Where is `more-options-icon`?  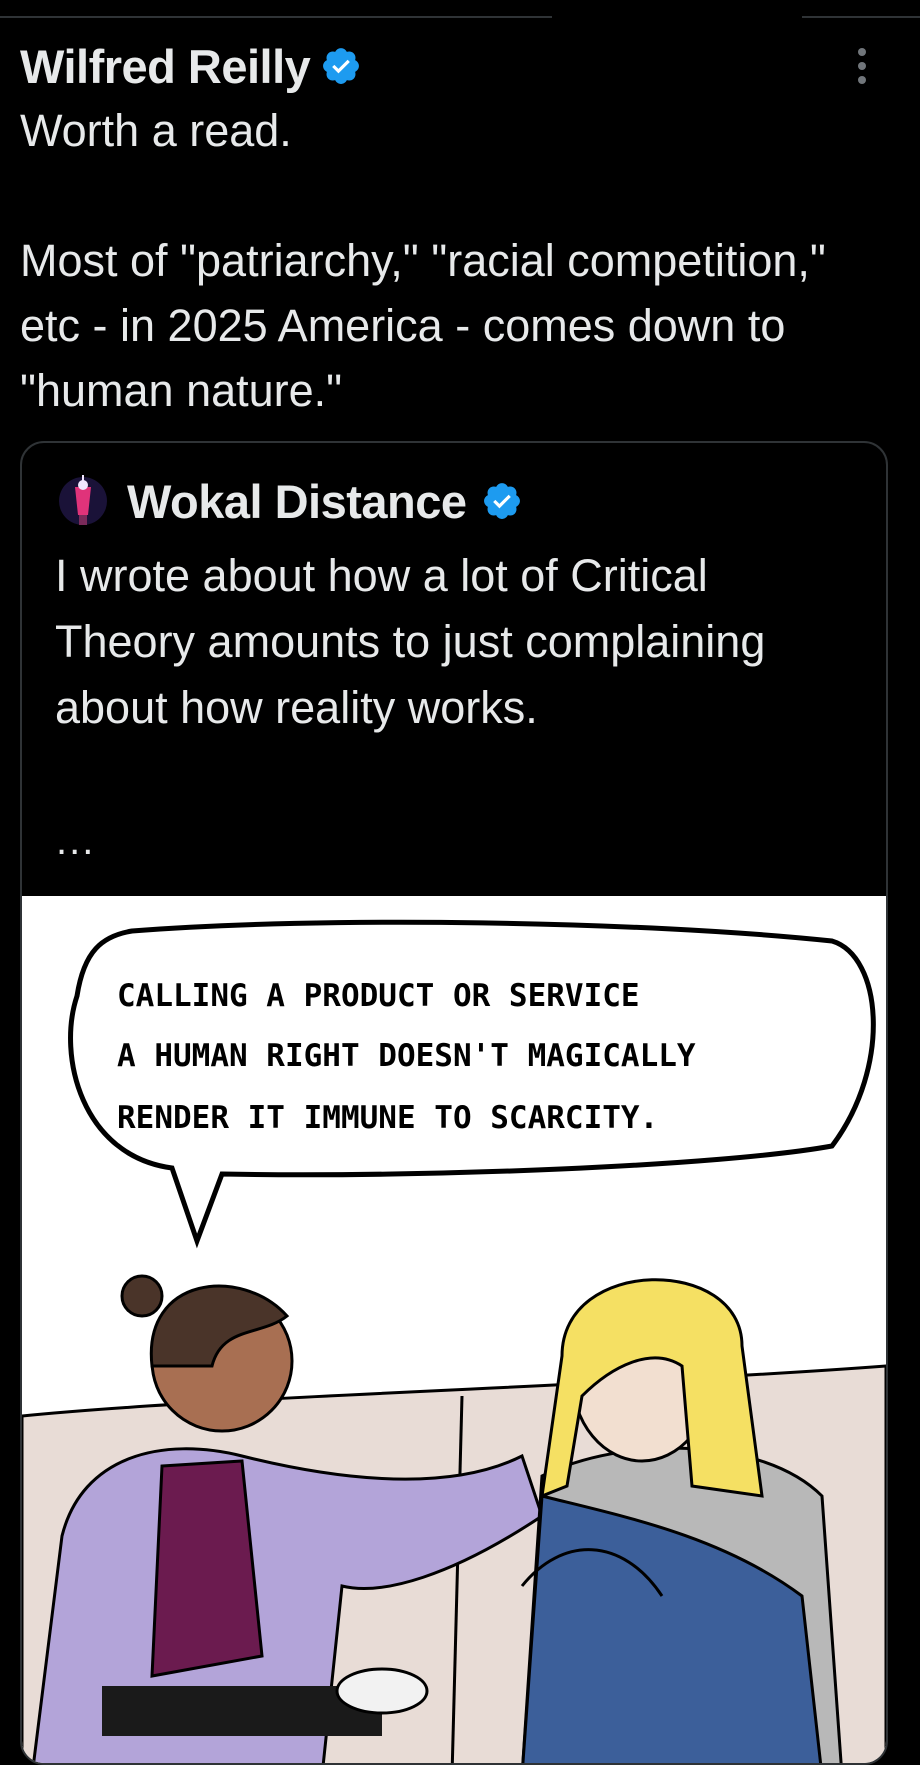 more-options-icon is located at coordinates (862, 70).